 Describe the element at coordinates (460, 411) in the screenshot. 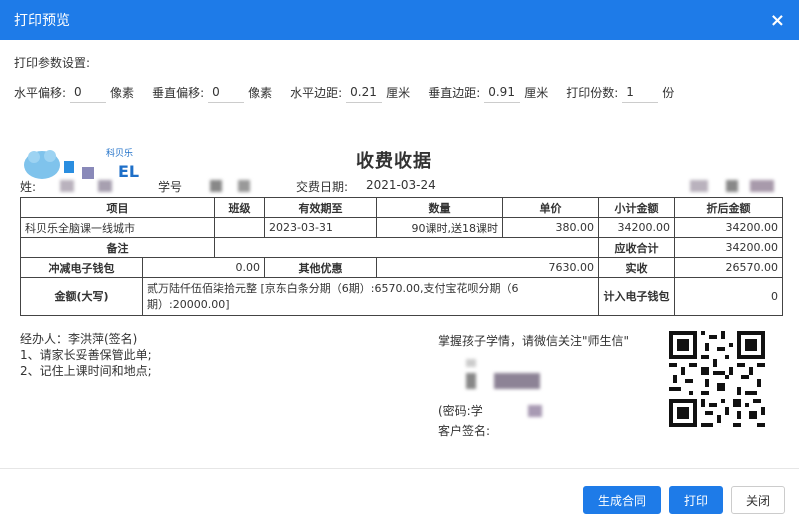

I see `password-text: (密码:学` at that location.